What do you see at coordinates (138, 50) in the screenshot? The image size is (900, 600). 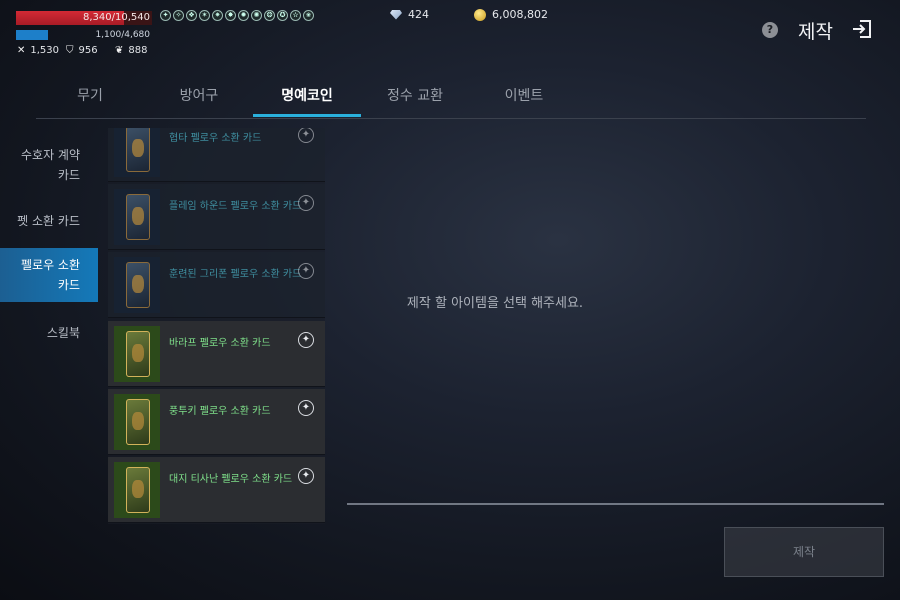 I see `crest-value: 888` at bounding box center [138, 50].